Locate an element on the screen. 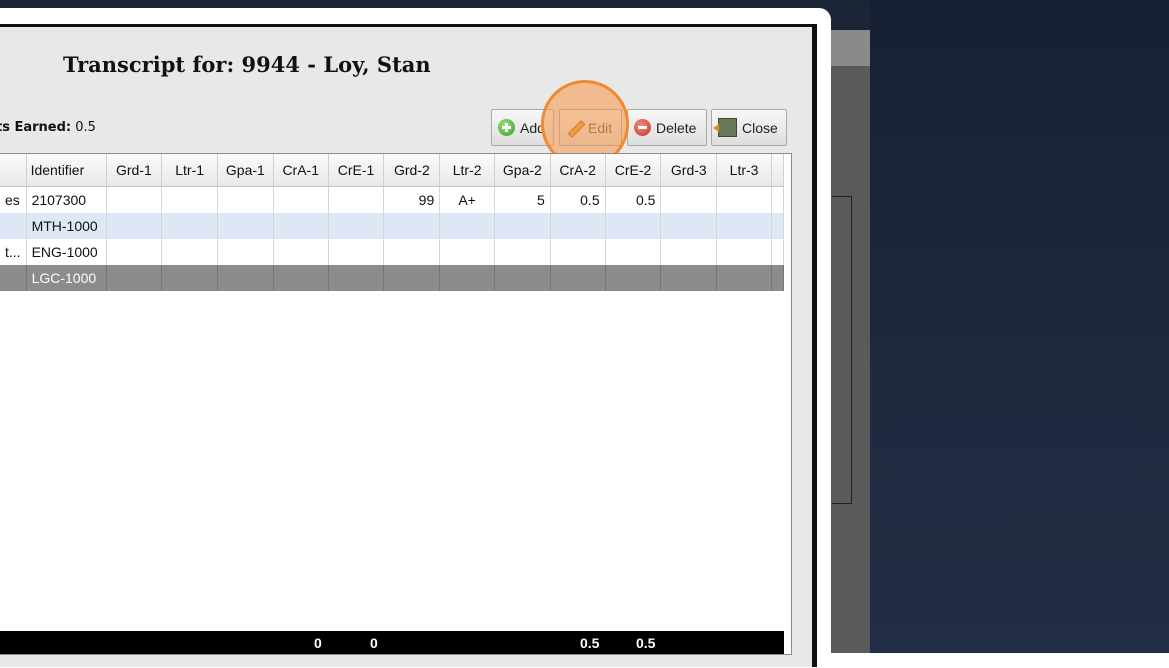  column-header: Gpa-1 is located at coordinates (245, 170).